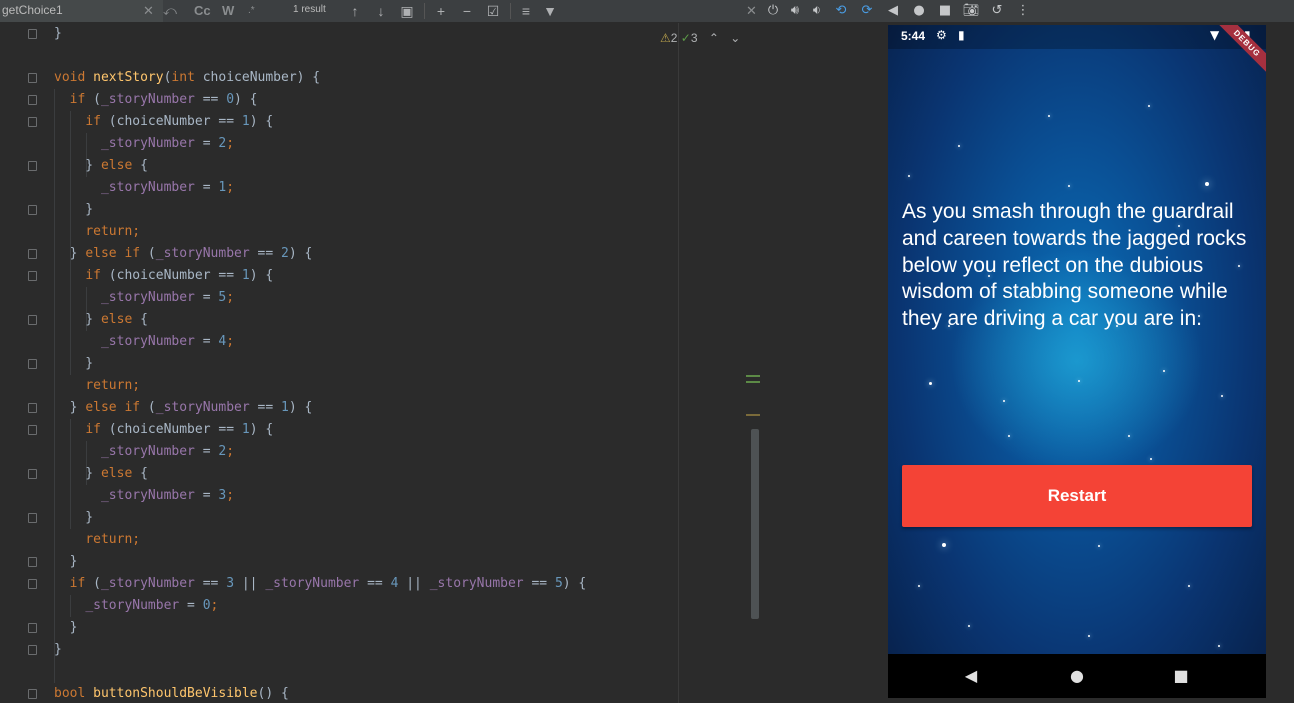 The width and height of the screenshot is (1294, 703). What do you see at coordinates (320, 100) in the screenshot?
I see `code-line: if (_storyNumber == 0) {` at bounding box center [320, 100].